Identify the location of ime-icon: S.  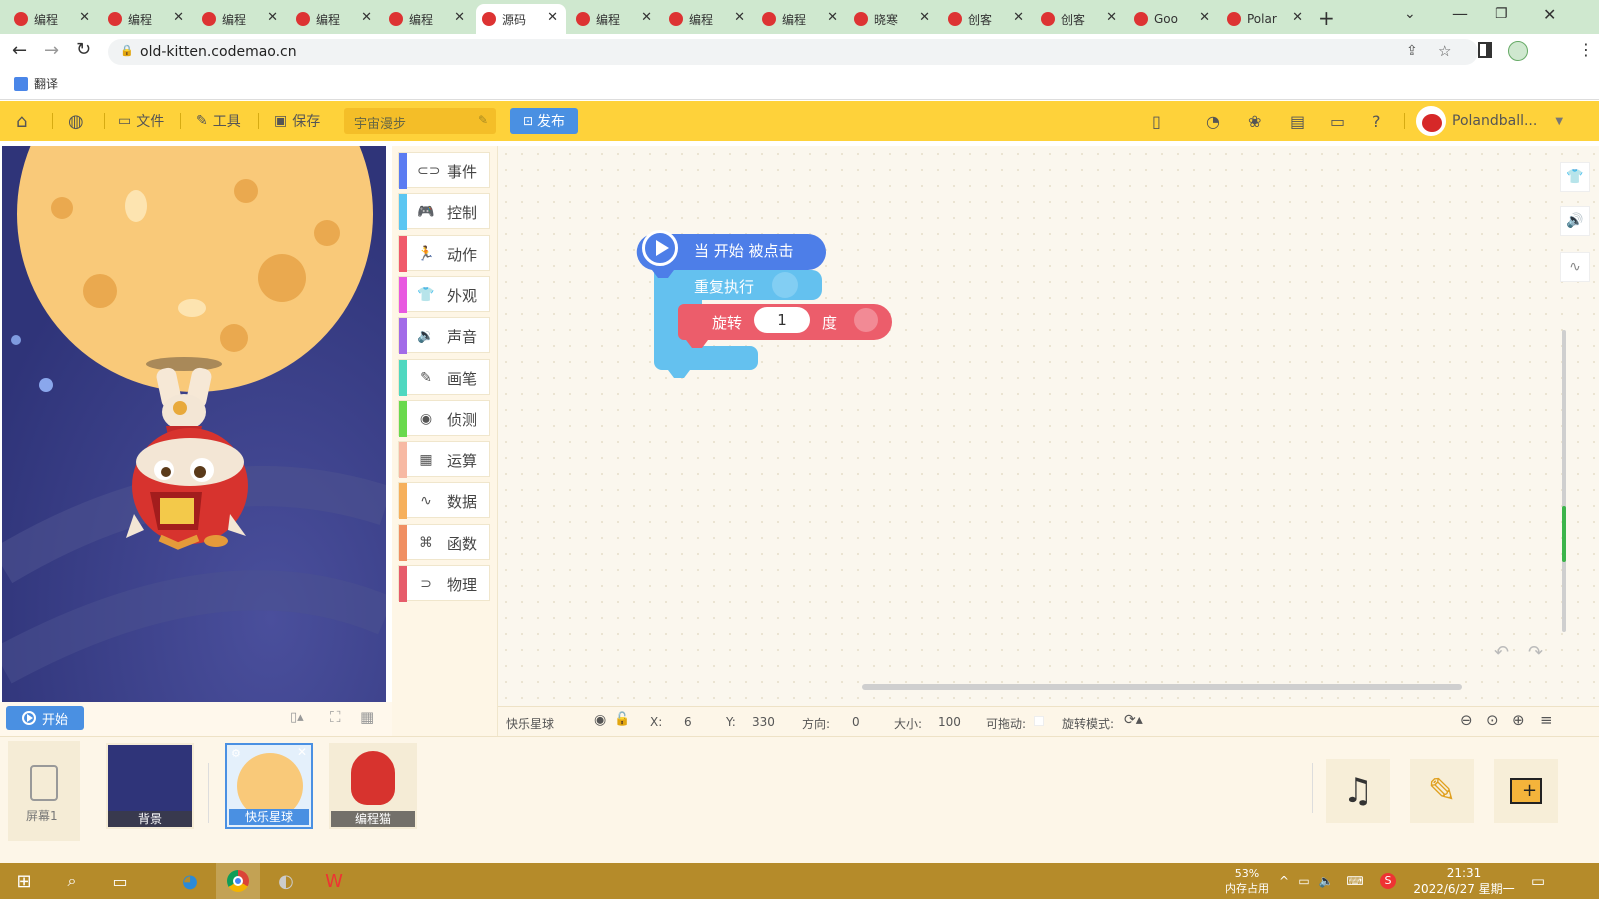
(1388, 881).